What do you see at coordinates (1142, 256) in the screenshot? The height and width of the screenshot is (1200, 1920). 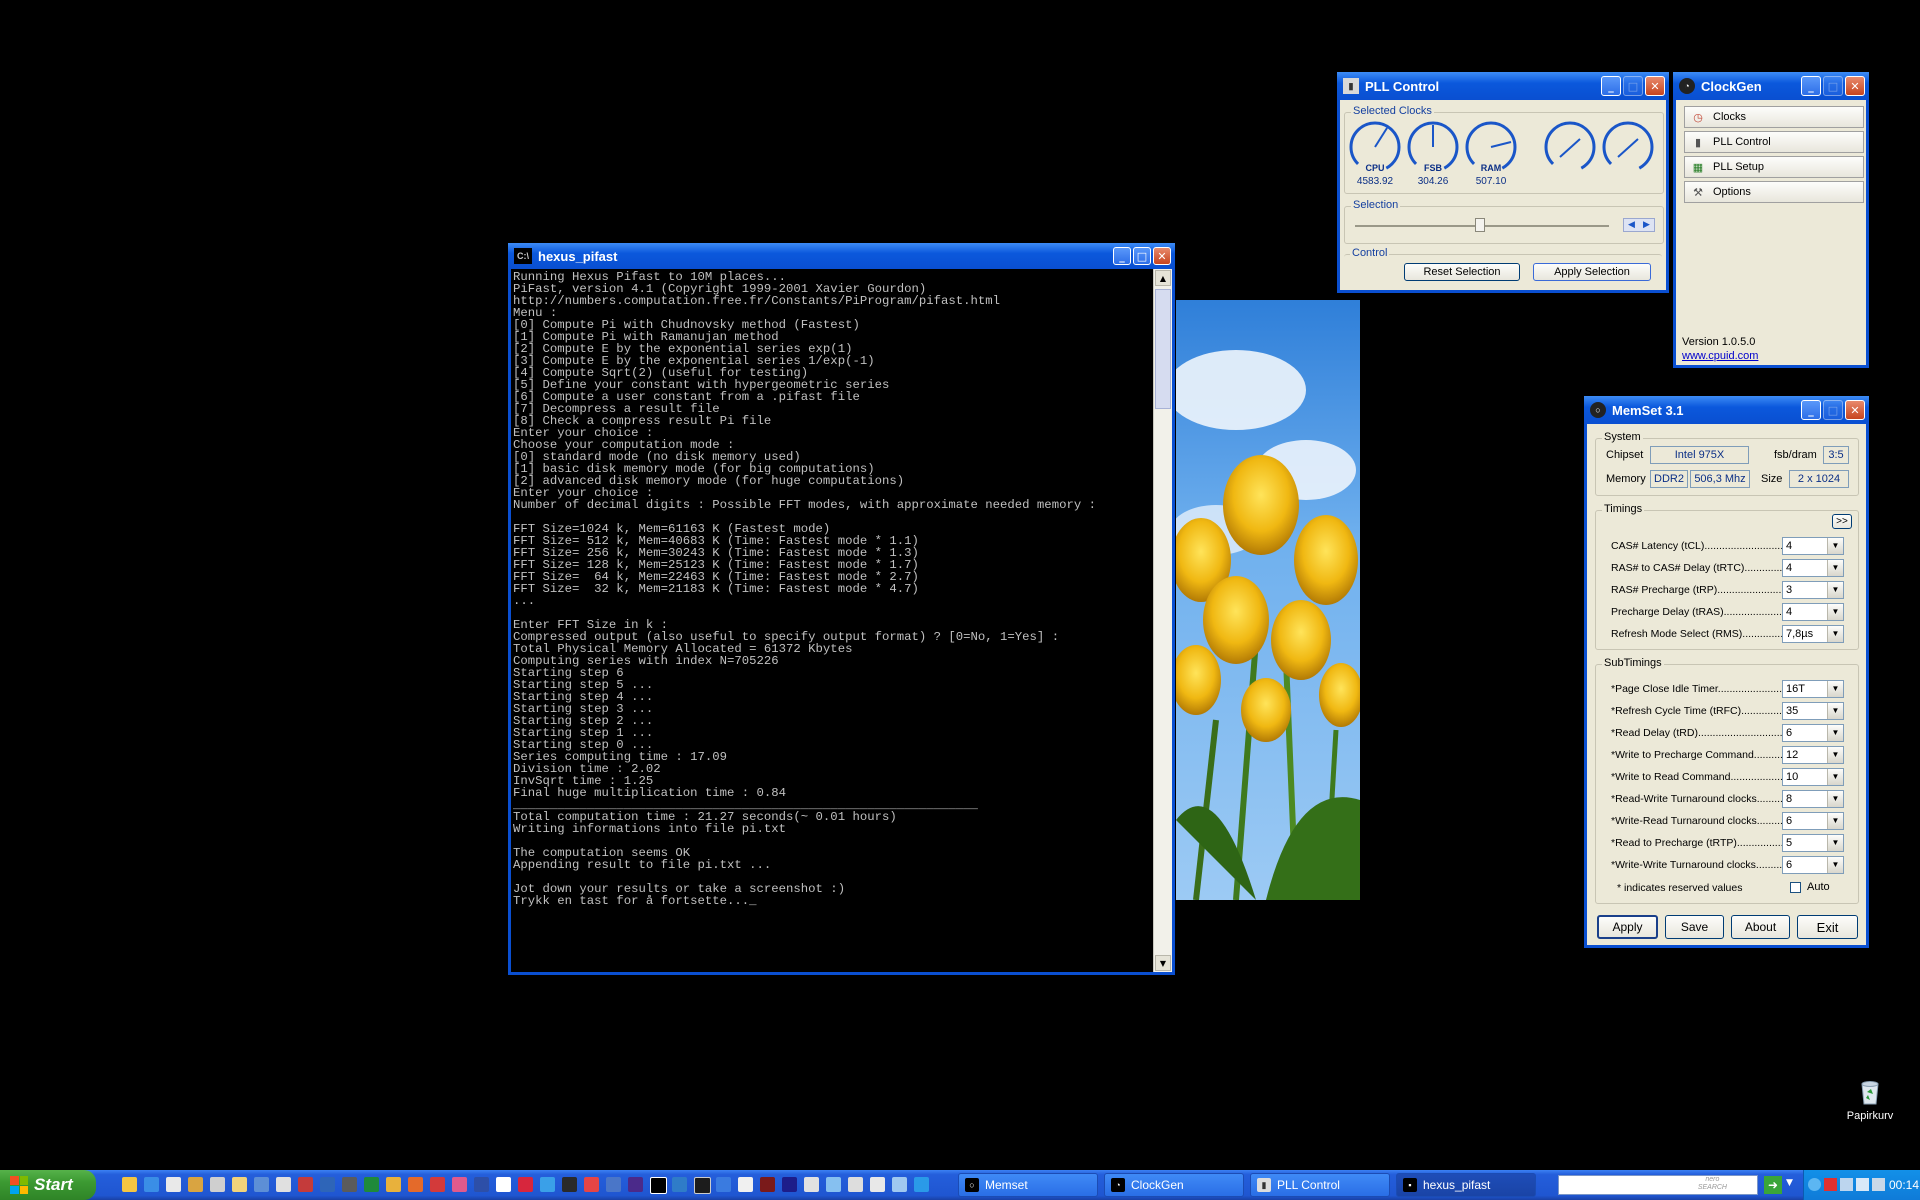 I see `maximize-button: □` at bounding box center [1142, 256].